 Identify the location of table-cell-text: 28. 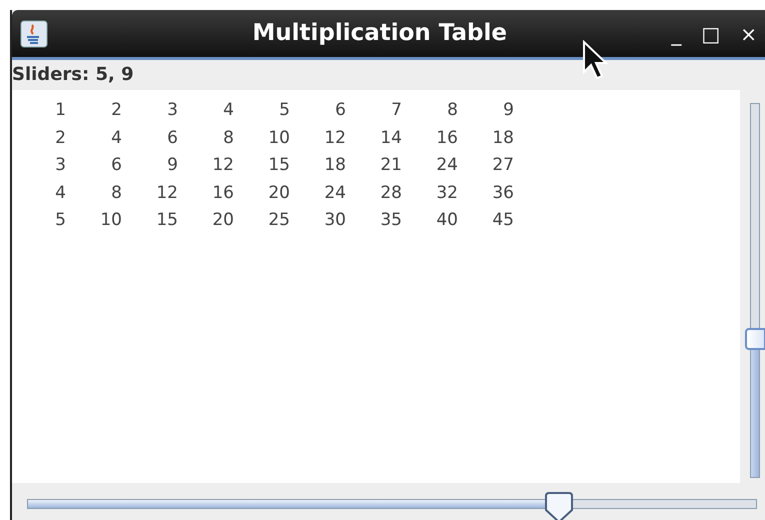
(391, 193).